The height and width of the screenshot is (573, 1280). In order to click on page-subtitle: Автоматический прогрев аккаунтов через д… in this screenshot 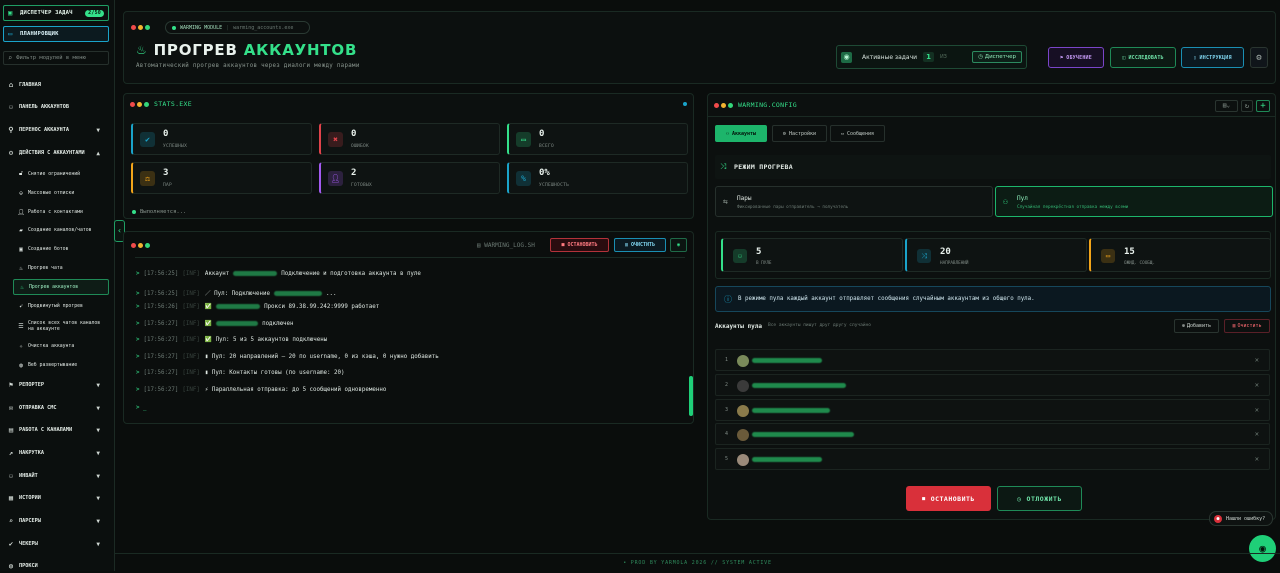, I will do `click(248, 66)`.